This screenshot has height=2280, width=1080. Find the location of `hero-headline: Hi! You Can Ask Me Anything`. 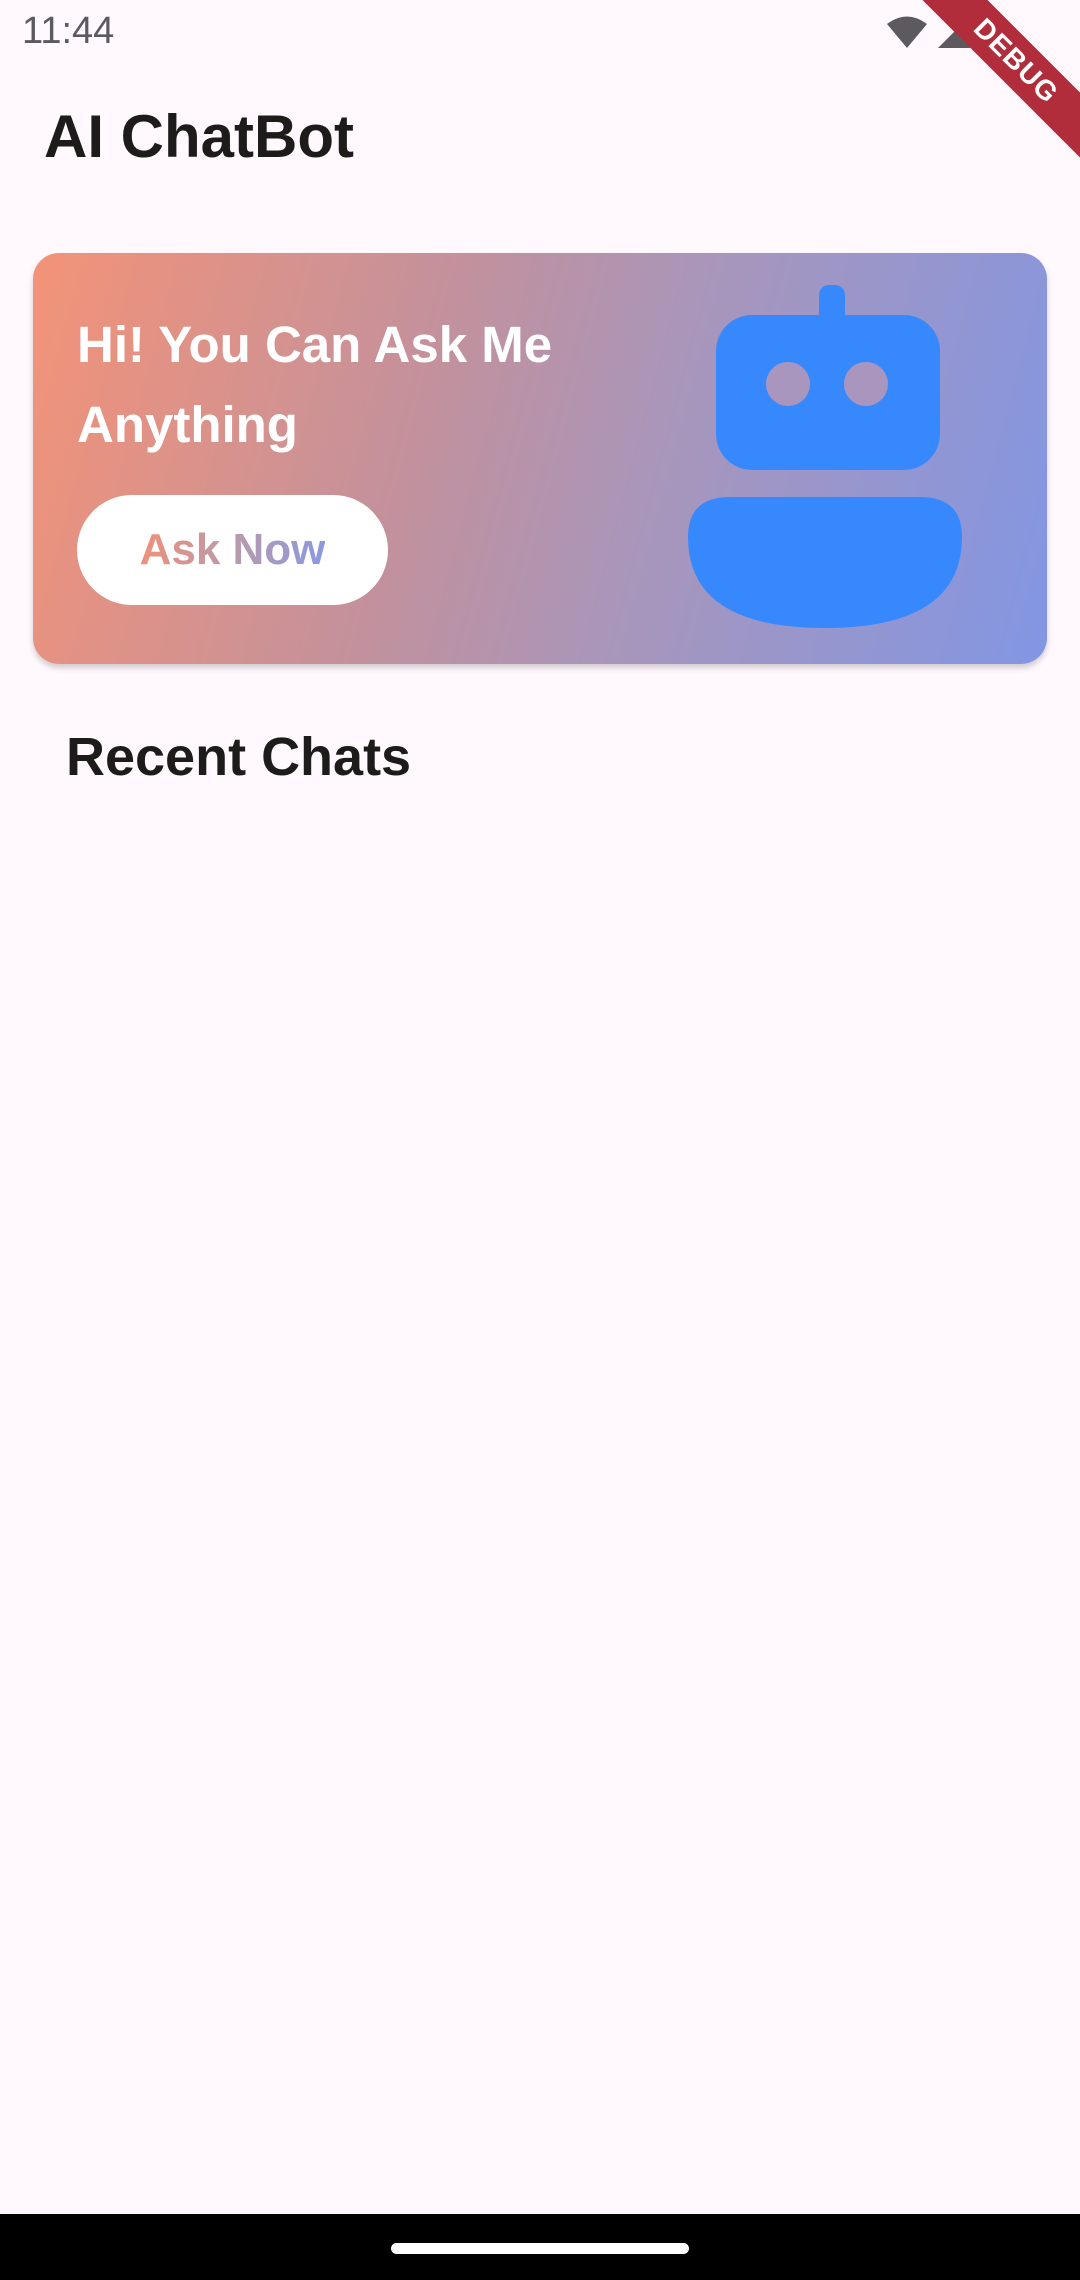

hero-headline: Hi! You Can Ask Me Anything is located at coordinates (315, 384).